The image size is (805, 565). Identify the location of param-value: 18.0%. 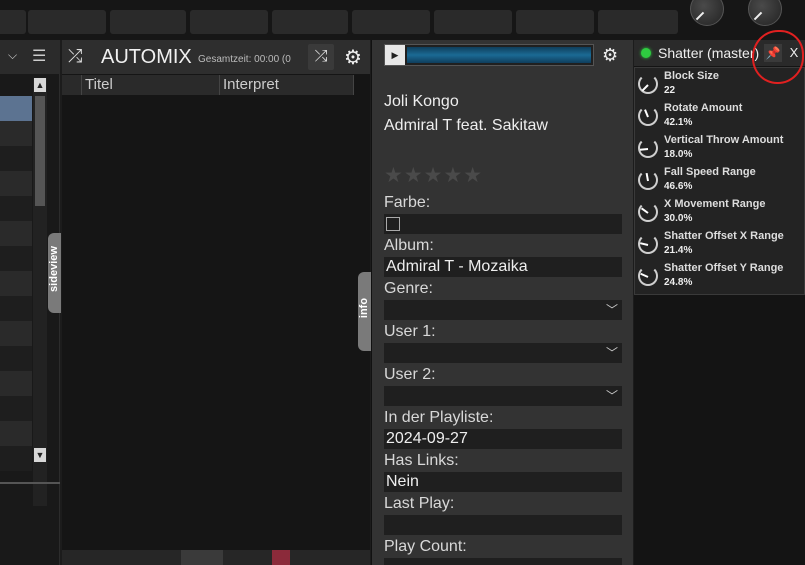
(678, 154).